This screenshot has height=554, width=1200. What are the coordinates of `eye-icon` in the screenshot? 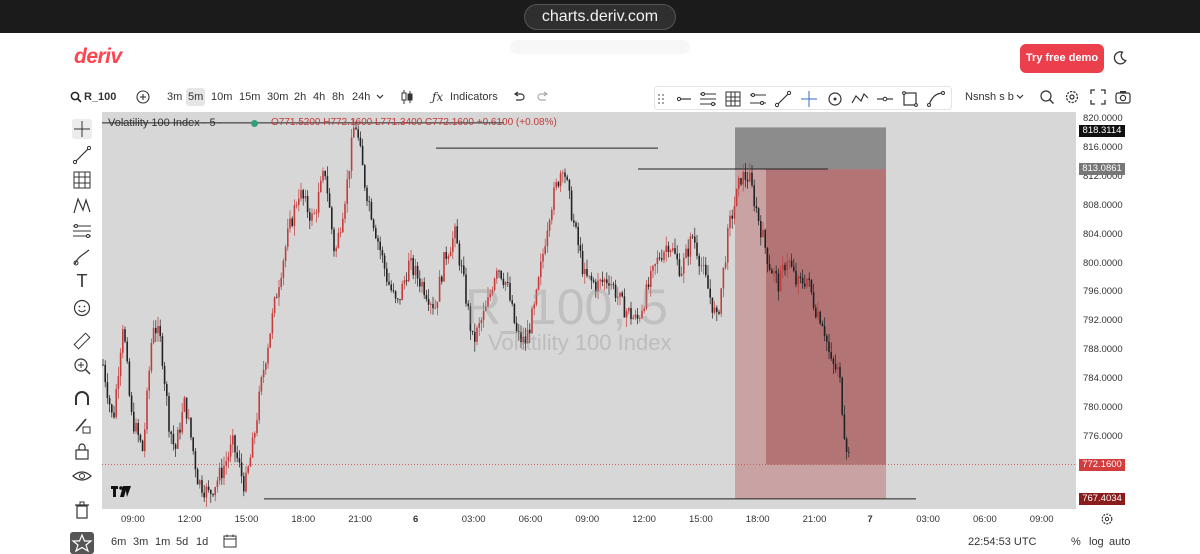 It's located at (82, 476).